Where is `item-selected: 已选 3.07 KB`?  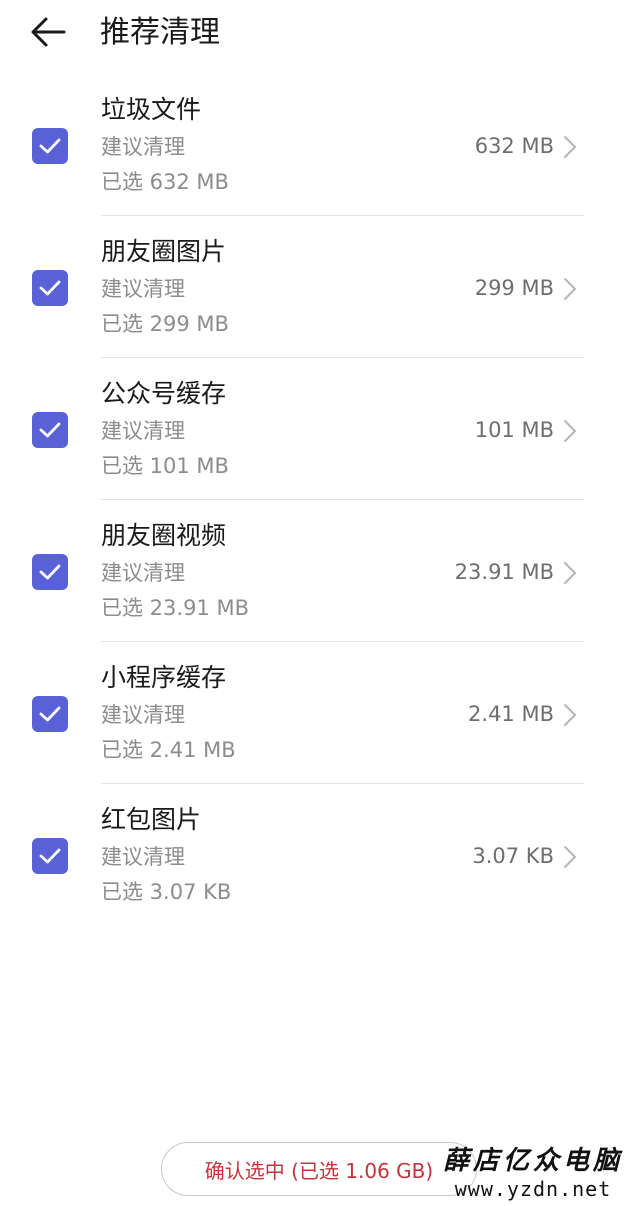
item-selected: 已选 3.07 KB is located at coordinates (166, 892).